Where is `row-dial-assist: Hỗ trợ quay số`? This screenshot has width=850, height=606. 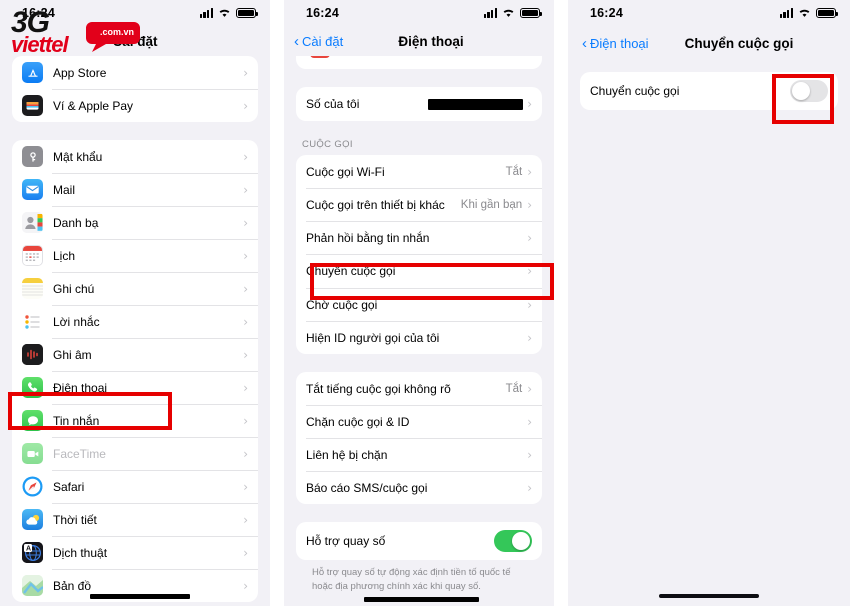
row-dial-assist: Hỗ trợ quay số is located at coordinates (419, 541).